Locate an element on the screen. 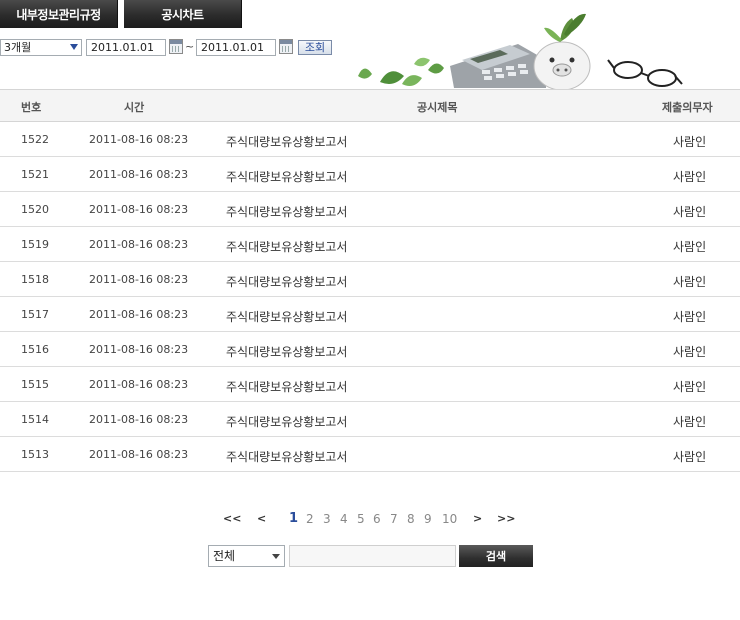  row-no: 1521 is located at coordinates (35, 174).